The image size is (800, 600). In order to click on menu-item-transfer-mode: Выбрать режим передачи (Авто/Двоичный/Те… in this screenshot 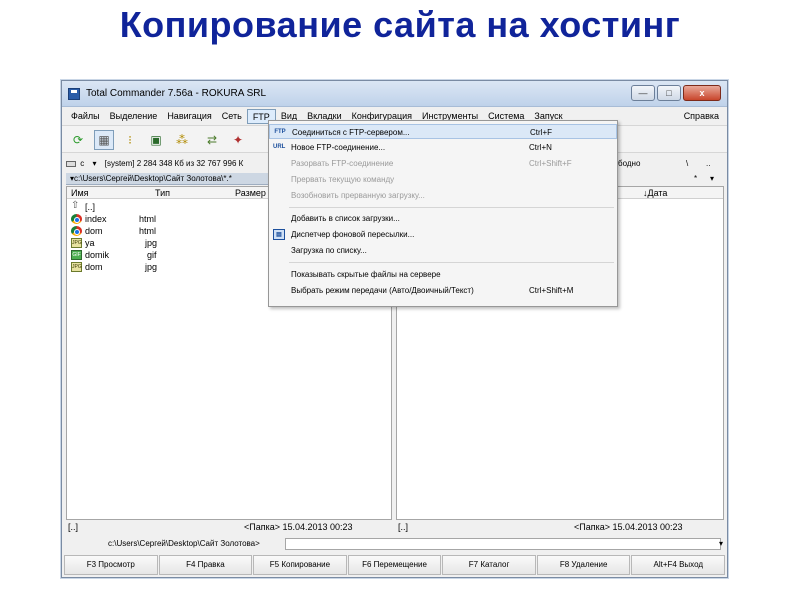, I will do `click(443, 290)`.